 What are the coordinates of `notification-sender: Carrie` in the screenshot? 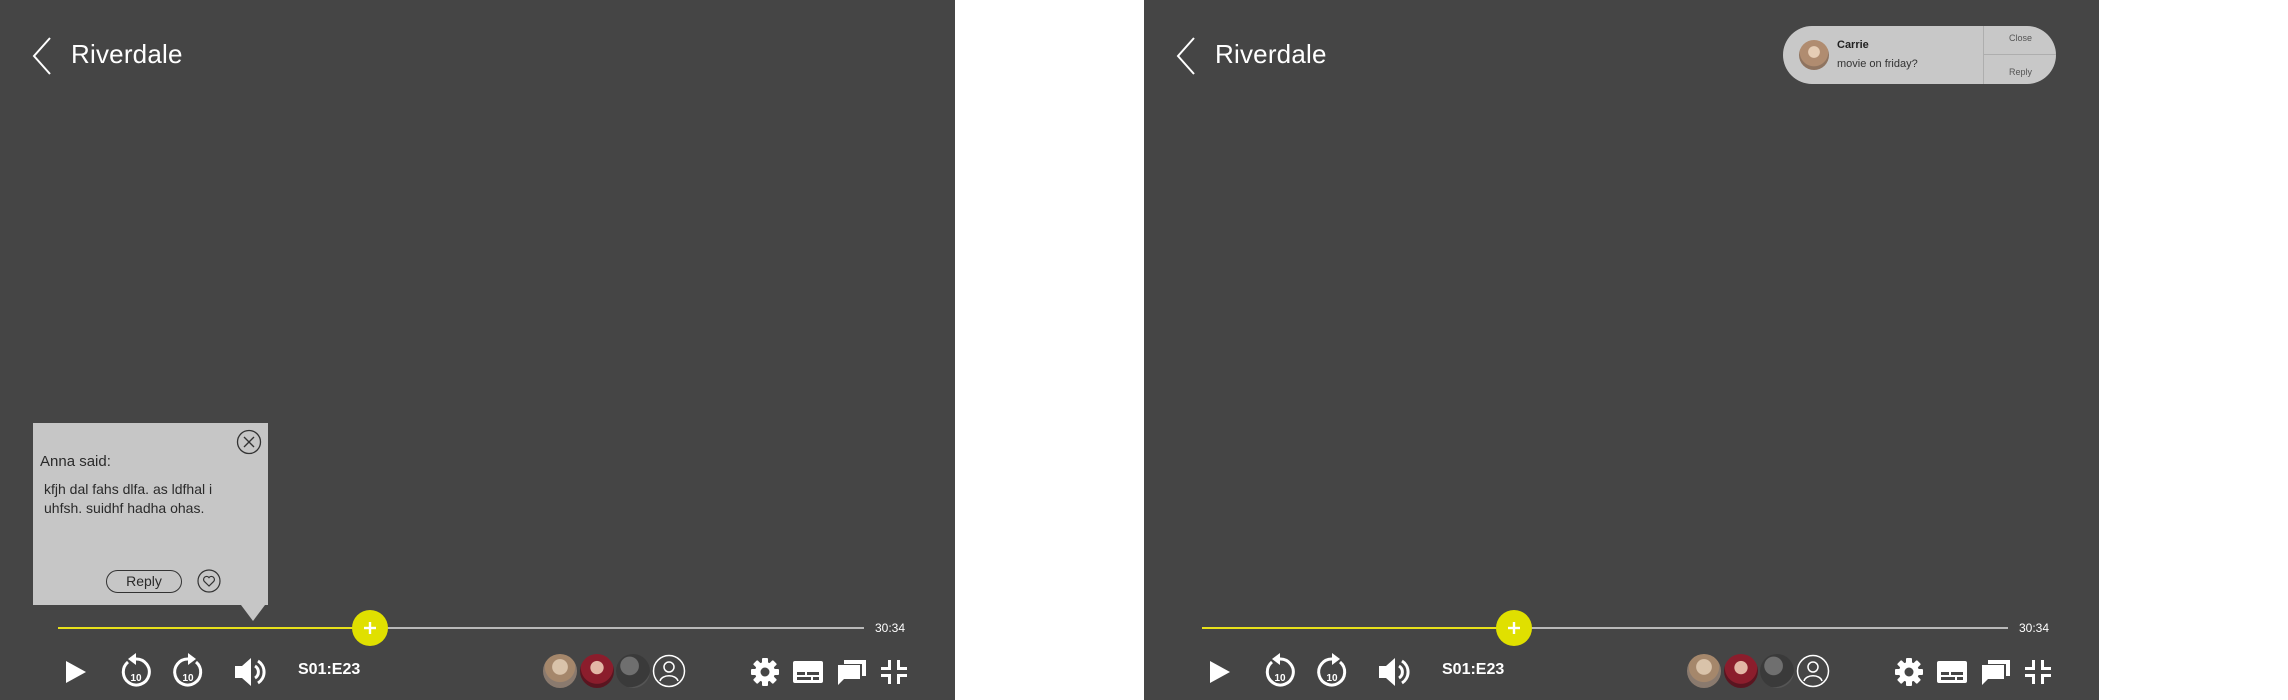 It's located at (1853, 45).